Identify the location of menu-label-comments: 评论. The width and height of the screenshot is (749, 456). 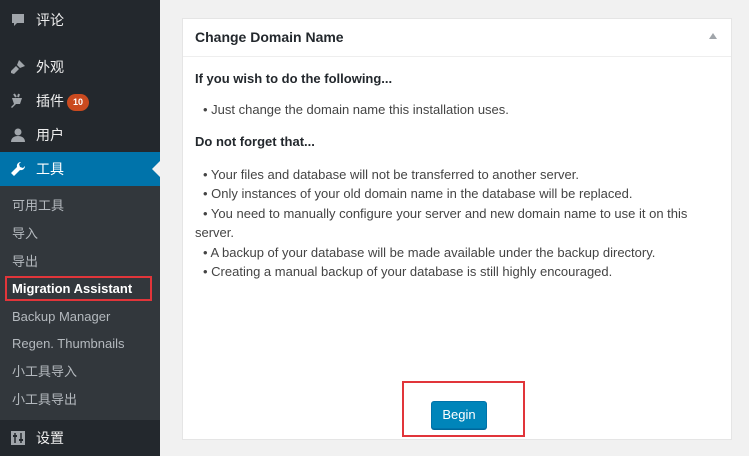
(50, 20).